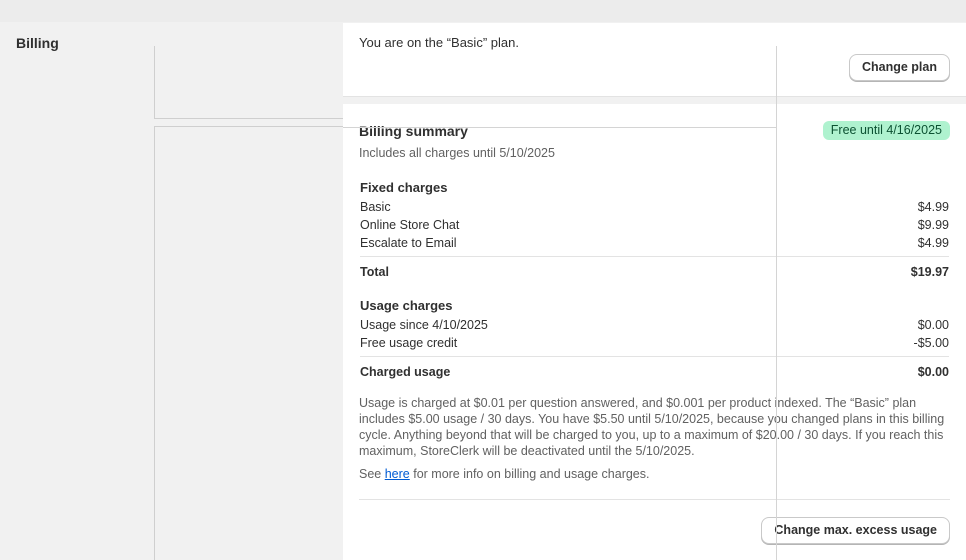 The width and height of the screenshot is (966, 560). Describe the element at coordinates (855, 530) in the screenshot. I see `change-max-usage-button: Change max. excess usage` at that location.